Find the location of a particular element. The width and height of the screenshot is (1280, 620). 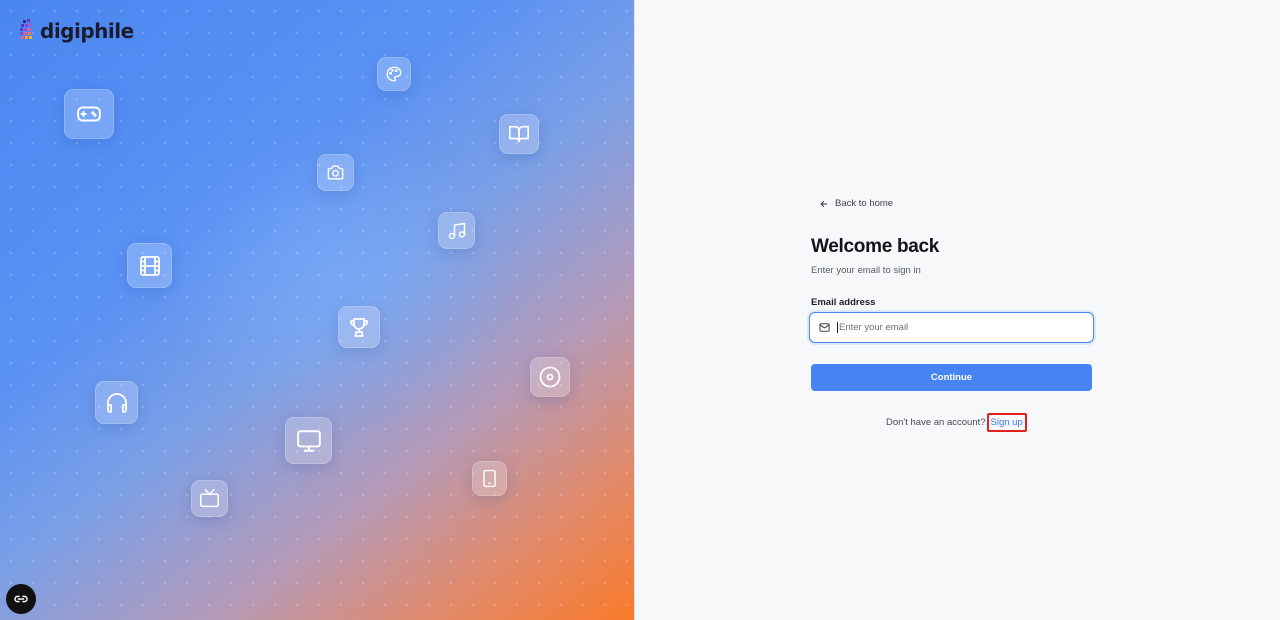

gamepad-icon is located at coordinates (89, 114).